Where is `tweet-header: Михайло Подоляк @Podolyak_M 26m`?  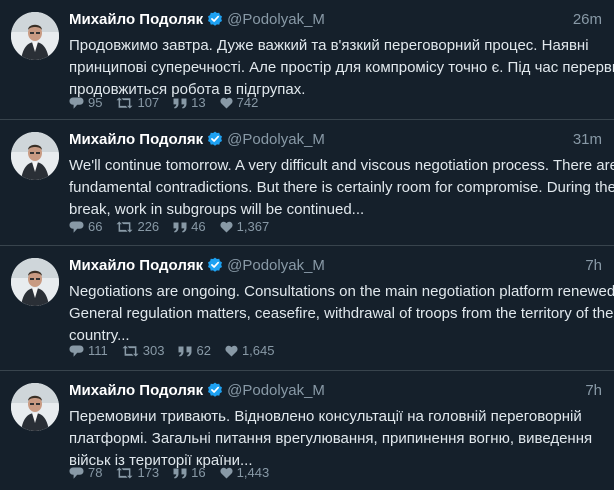 tweet-header: Михайло Подоляк @Podolyak_M 26m is located at coordinates (335, 20).